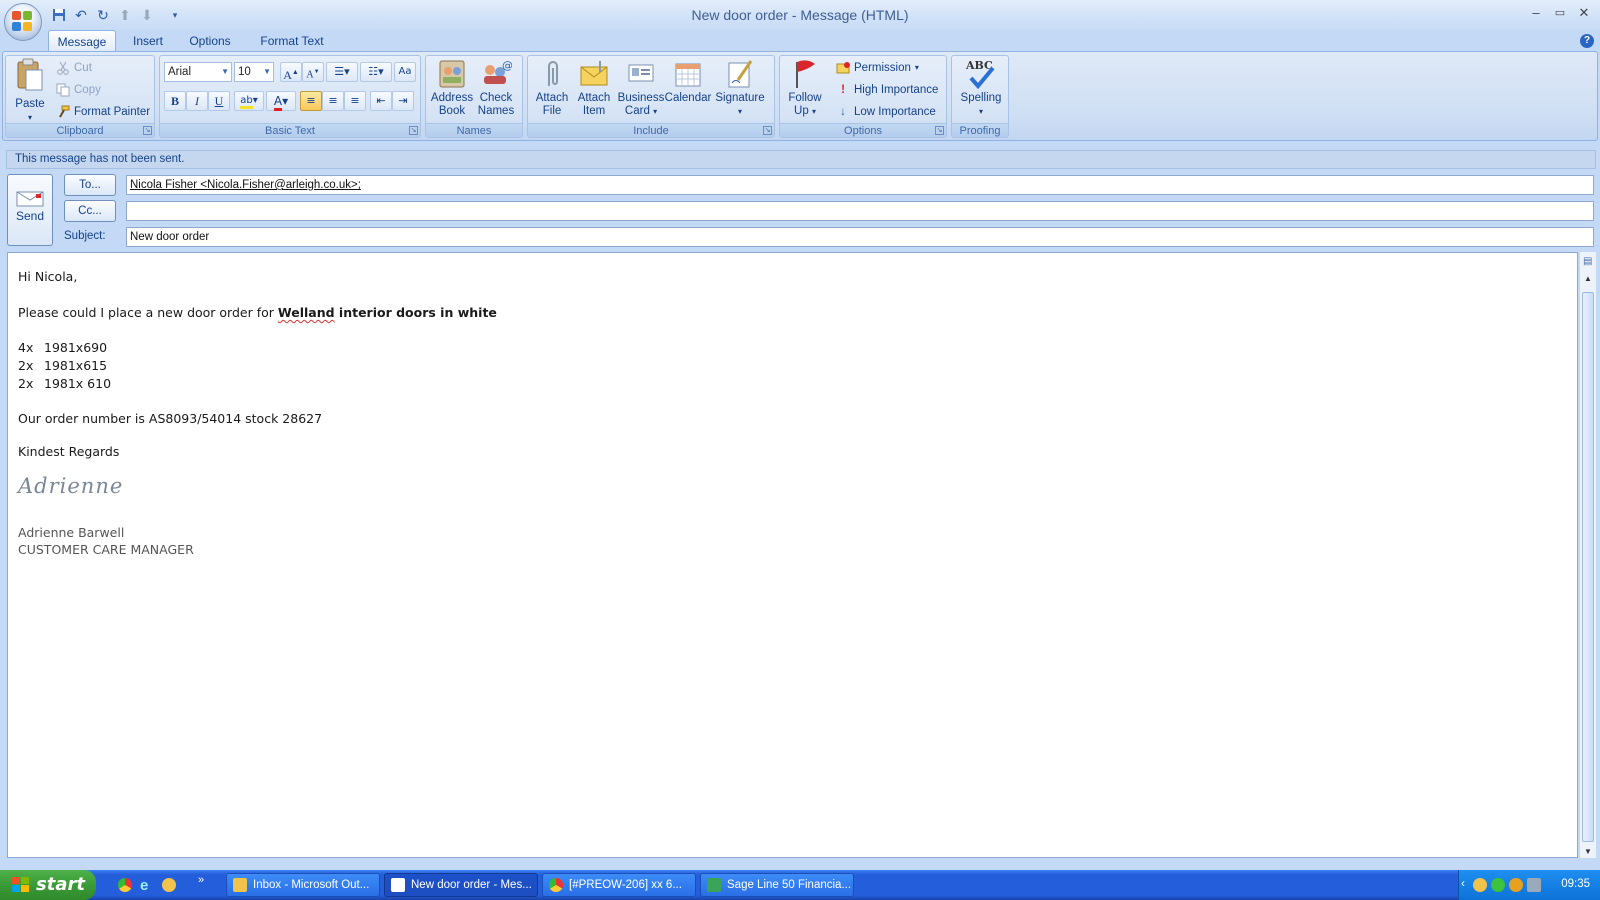 The width and height of the screenshot is (1600, 900). I want to click on highlight-button: ab▾, so click(249, 101).